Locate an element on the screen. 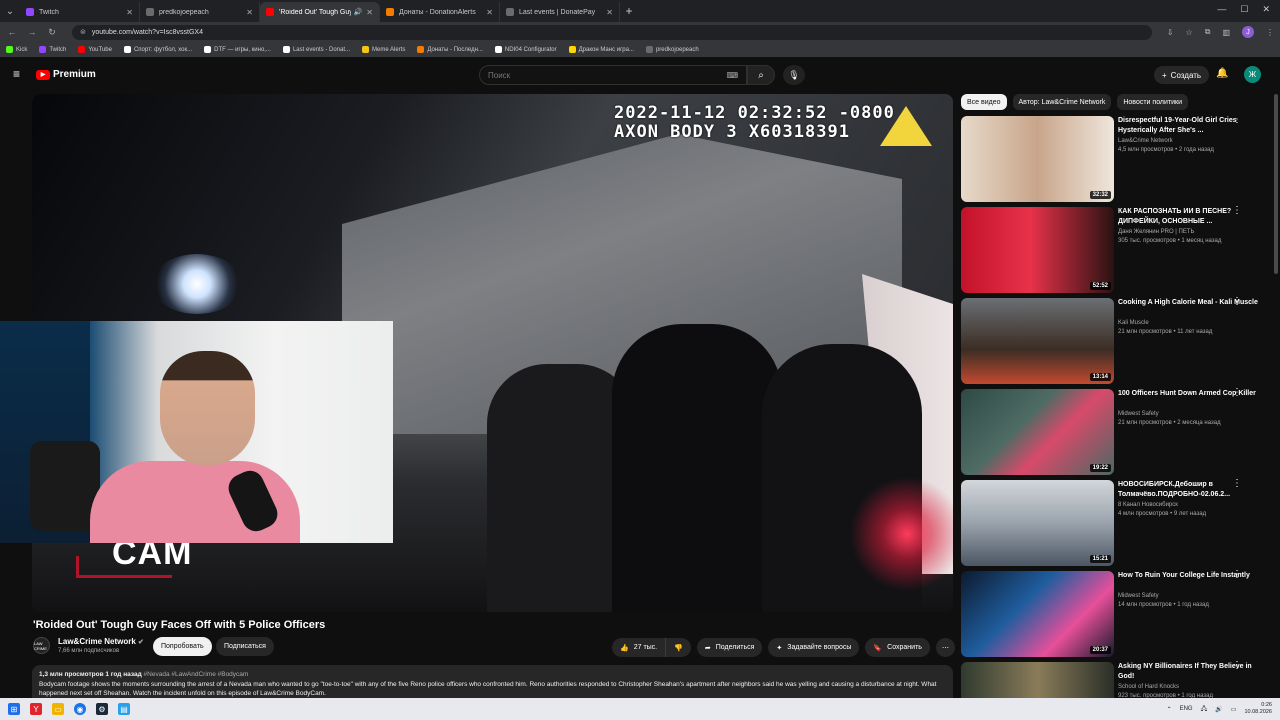  extensions-icon: ⧉ is located at coordinates (1208, 32).